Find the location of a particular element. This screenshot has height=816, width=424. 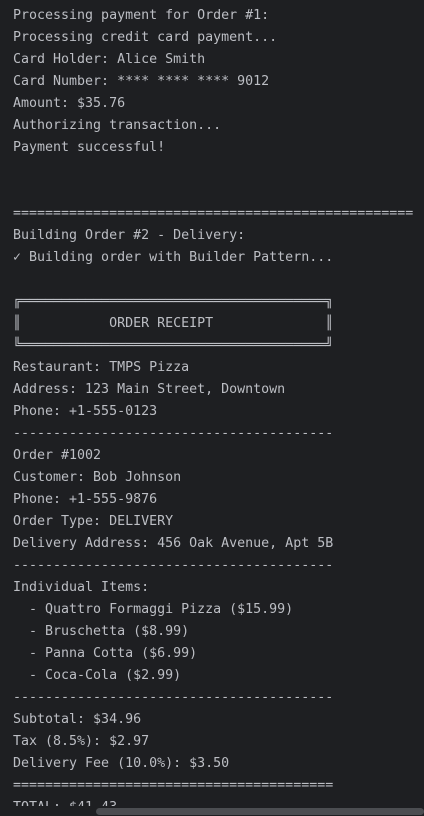

order-item-line: - Panna Cotta ($6.99) is located at coordinates (105, 653).